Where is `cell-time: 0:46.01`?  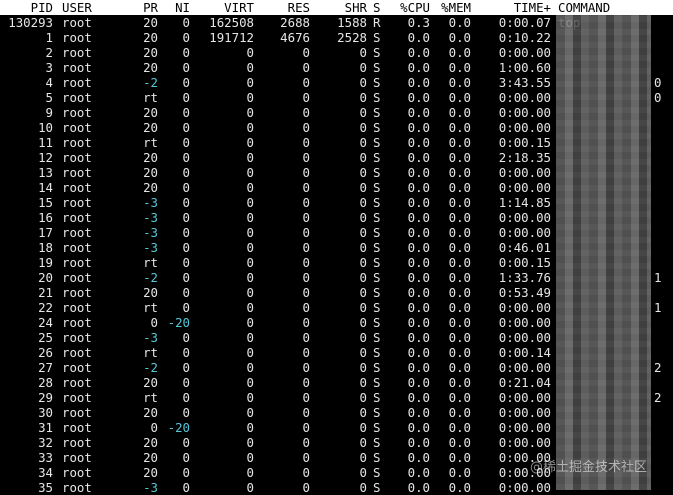
cell-time: 0:46.01 is located at coordinates (524, 247).